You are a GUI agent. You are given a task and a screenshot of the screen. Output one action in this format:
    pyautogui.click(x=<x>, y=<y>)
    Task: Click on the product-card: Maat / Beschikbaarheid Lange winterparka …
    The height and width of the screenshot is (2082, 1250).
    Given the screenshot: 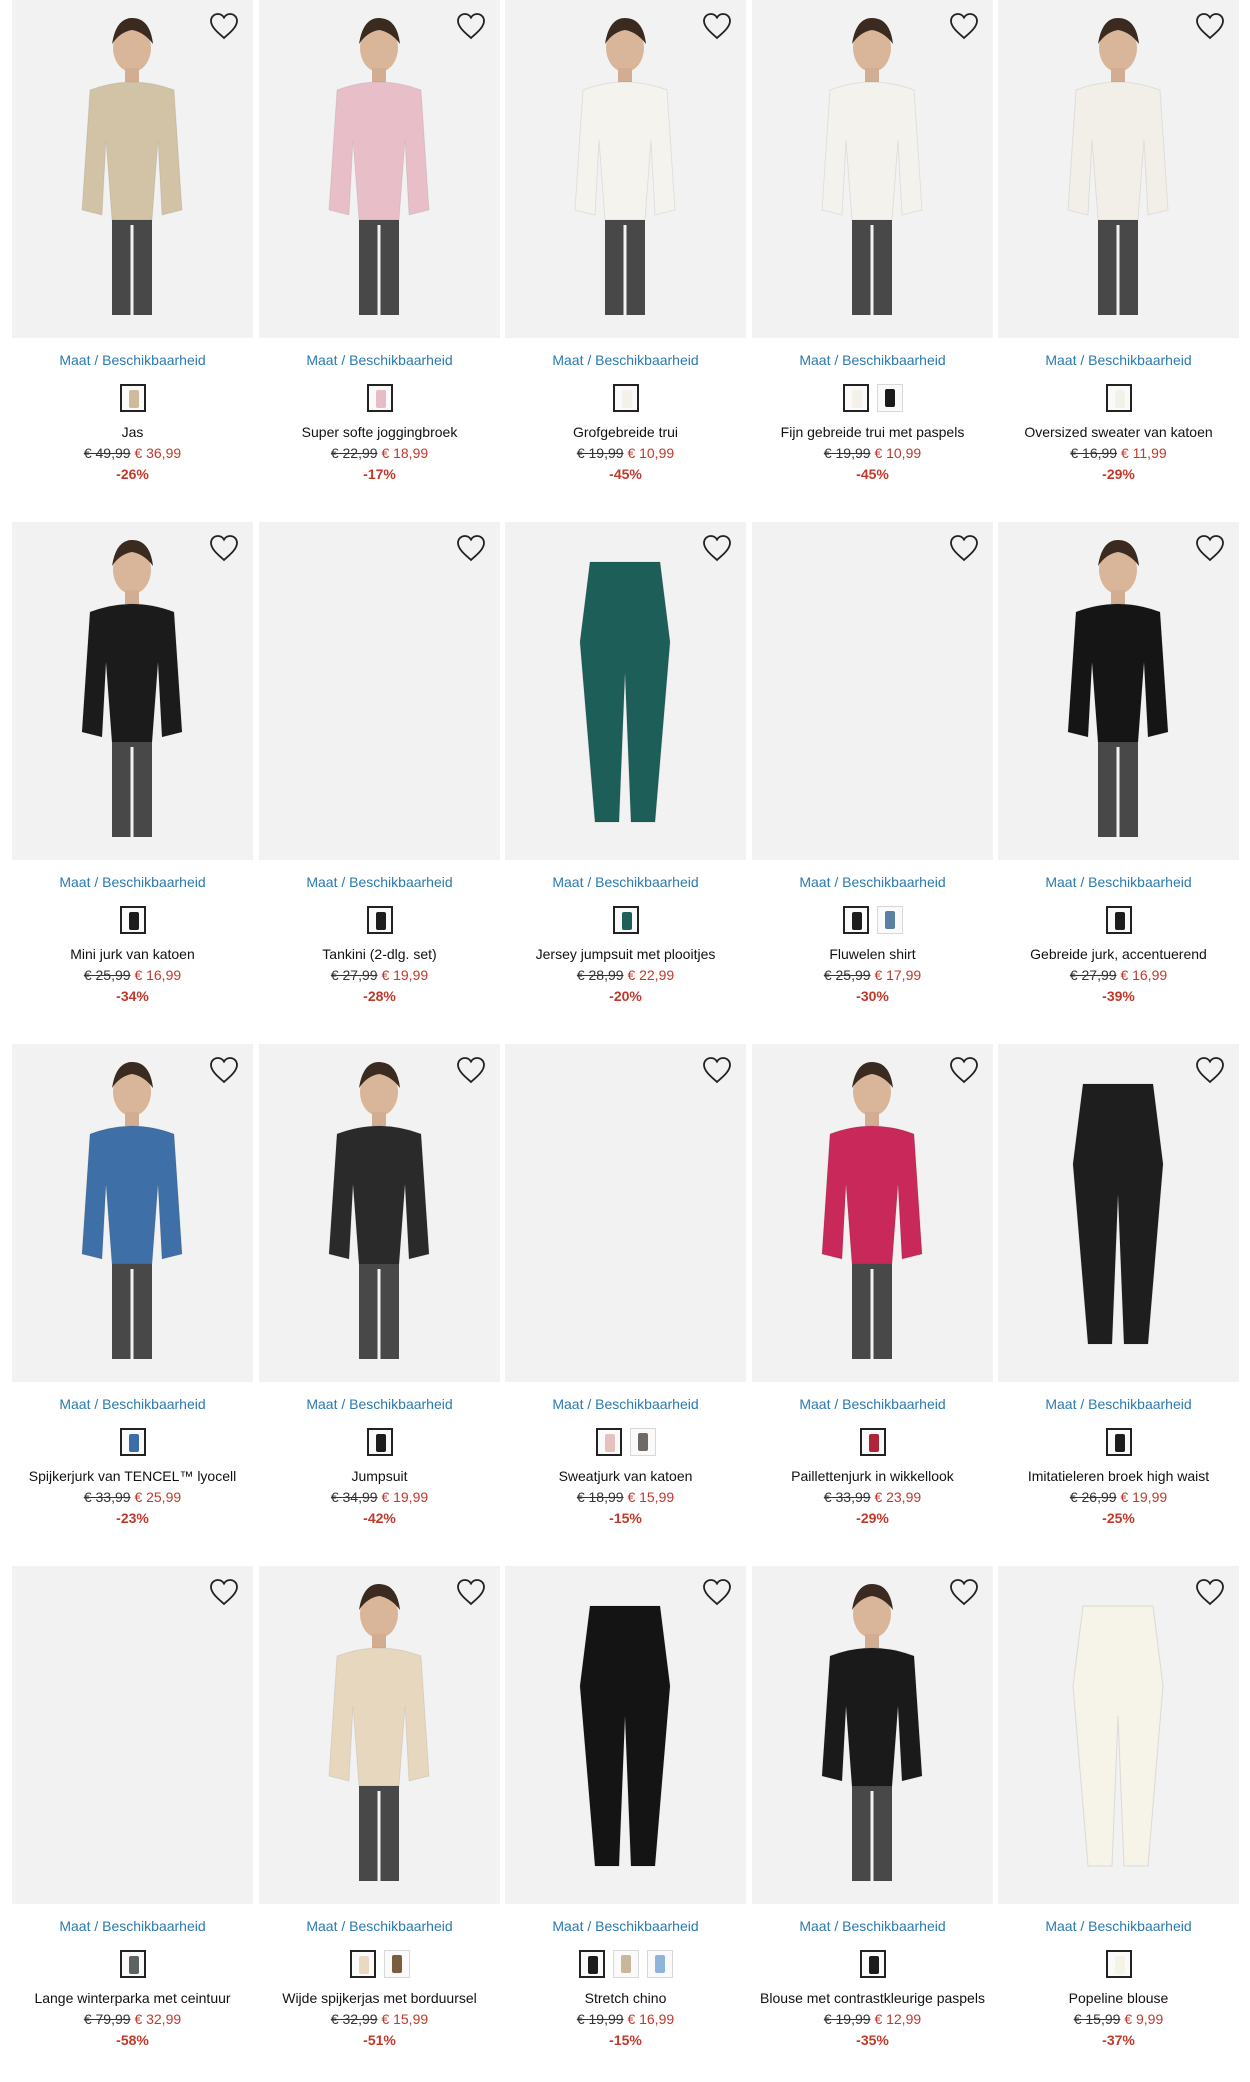 What is the action you would take?
    pyautogui.click(x=132, y=1816)
    